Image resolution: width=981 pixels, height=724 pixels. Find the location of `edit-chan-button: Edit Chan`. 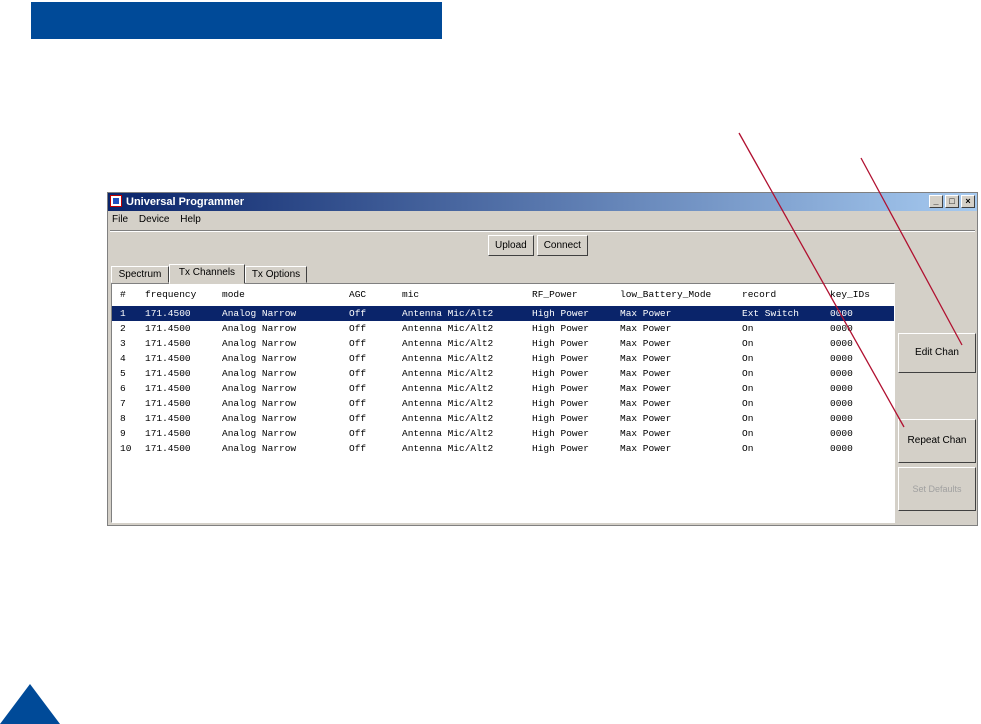

edit-chan-button: Edit Chan is located at coordinates (937, 353).